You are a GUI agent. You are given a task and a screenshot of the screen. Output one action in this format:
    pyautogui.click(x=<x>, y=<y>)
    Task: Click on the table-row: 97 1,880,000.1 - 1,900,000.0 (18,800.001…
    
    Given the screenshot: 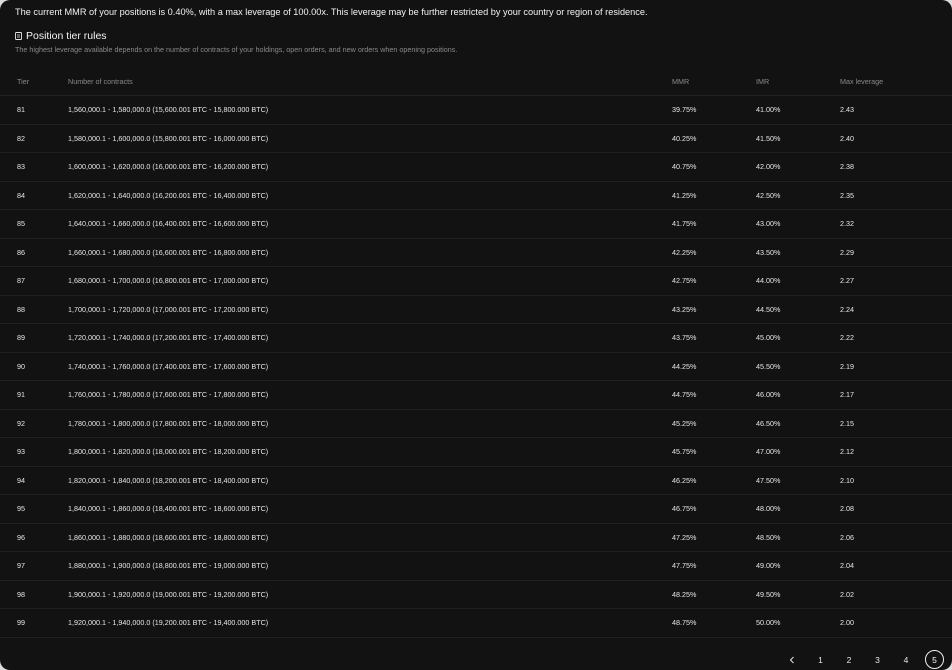 What is the action you would take?
    pyautogui.click(x=476, y=566)
    